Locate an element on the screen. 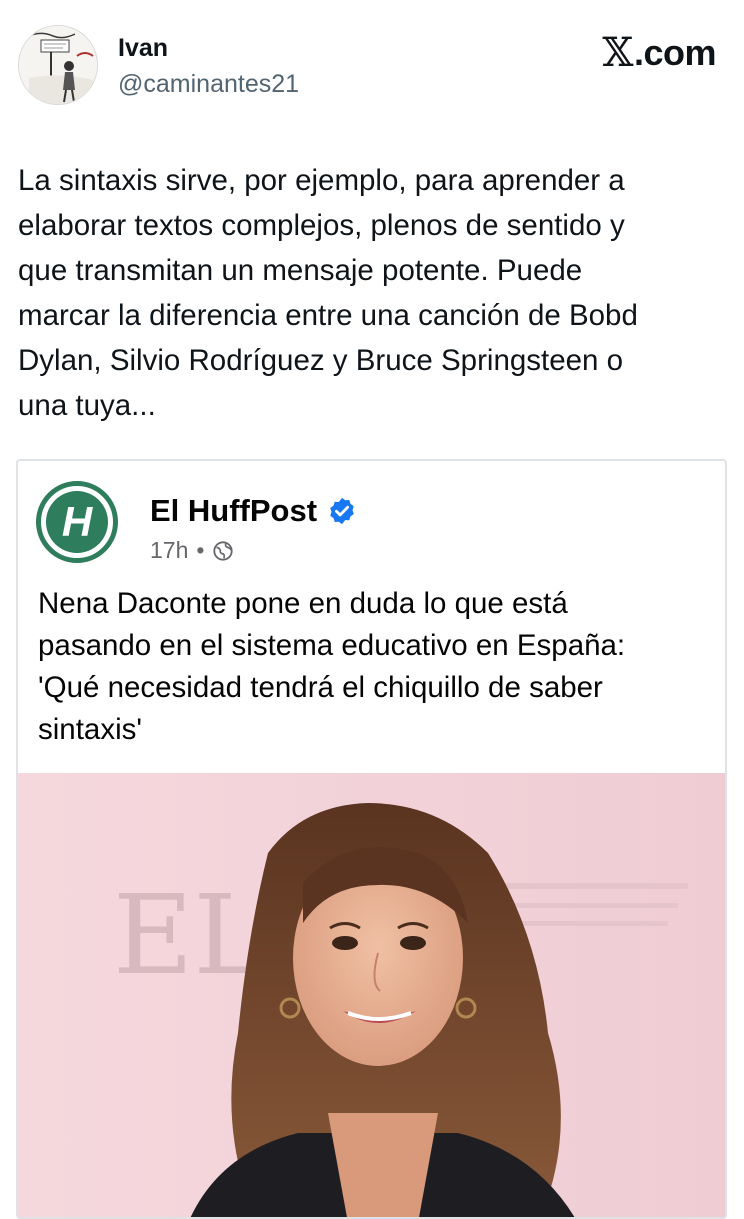  post-time: 17h is located at coordinates (169, 550).